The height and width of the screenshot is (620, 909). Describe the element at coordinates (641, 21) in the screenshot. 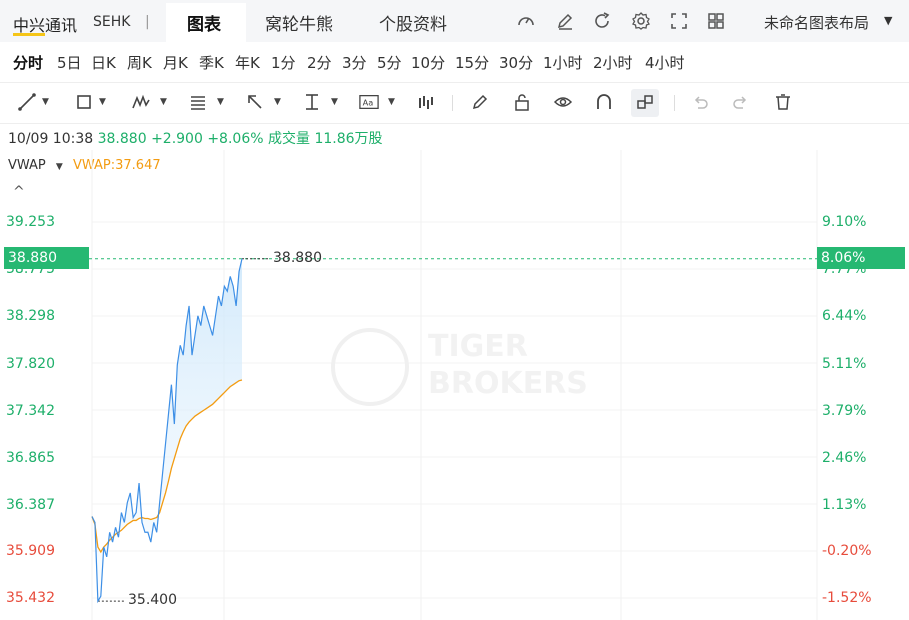

I see `settings-icon` at that location.